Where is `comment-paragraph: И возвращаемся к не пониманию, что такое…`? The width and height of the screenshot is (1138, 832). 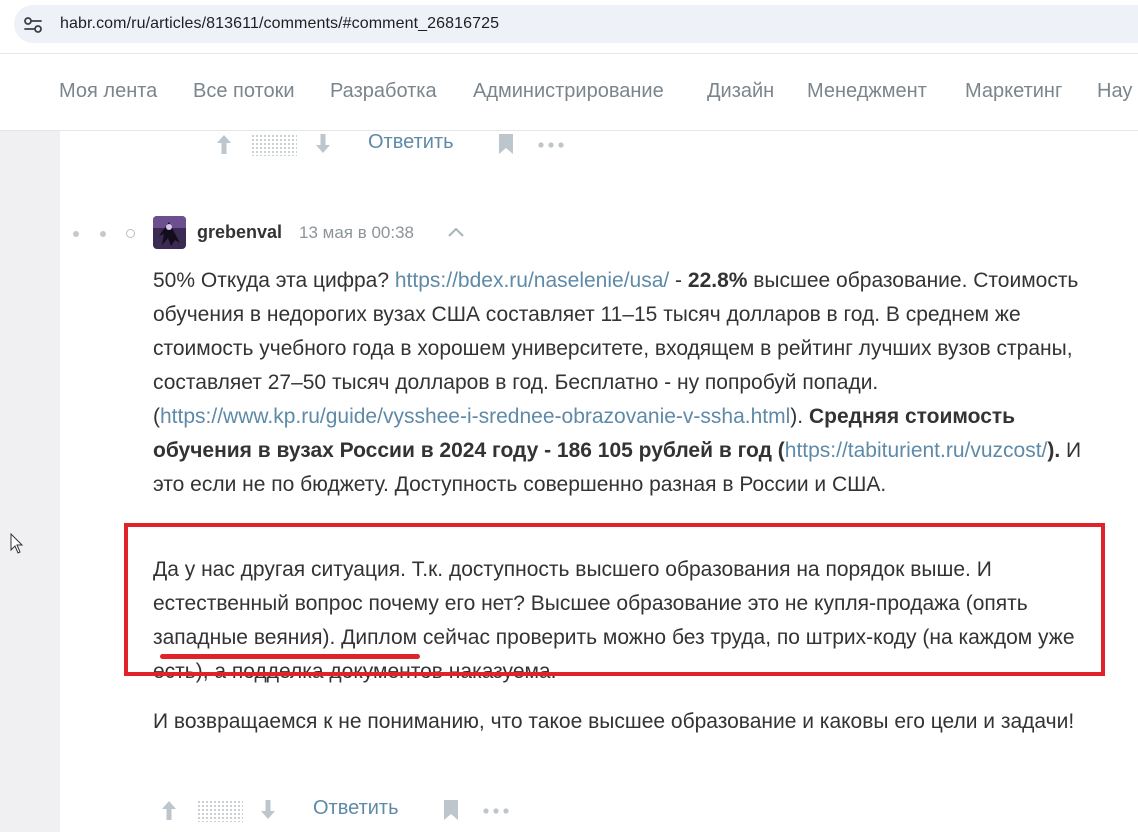
comment-paragraph: И возвращаемся к не пониманию, что такое… is located at coordinates (614, 721).